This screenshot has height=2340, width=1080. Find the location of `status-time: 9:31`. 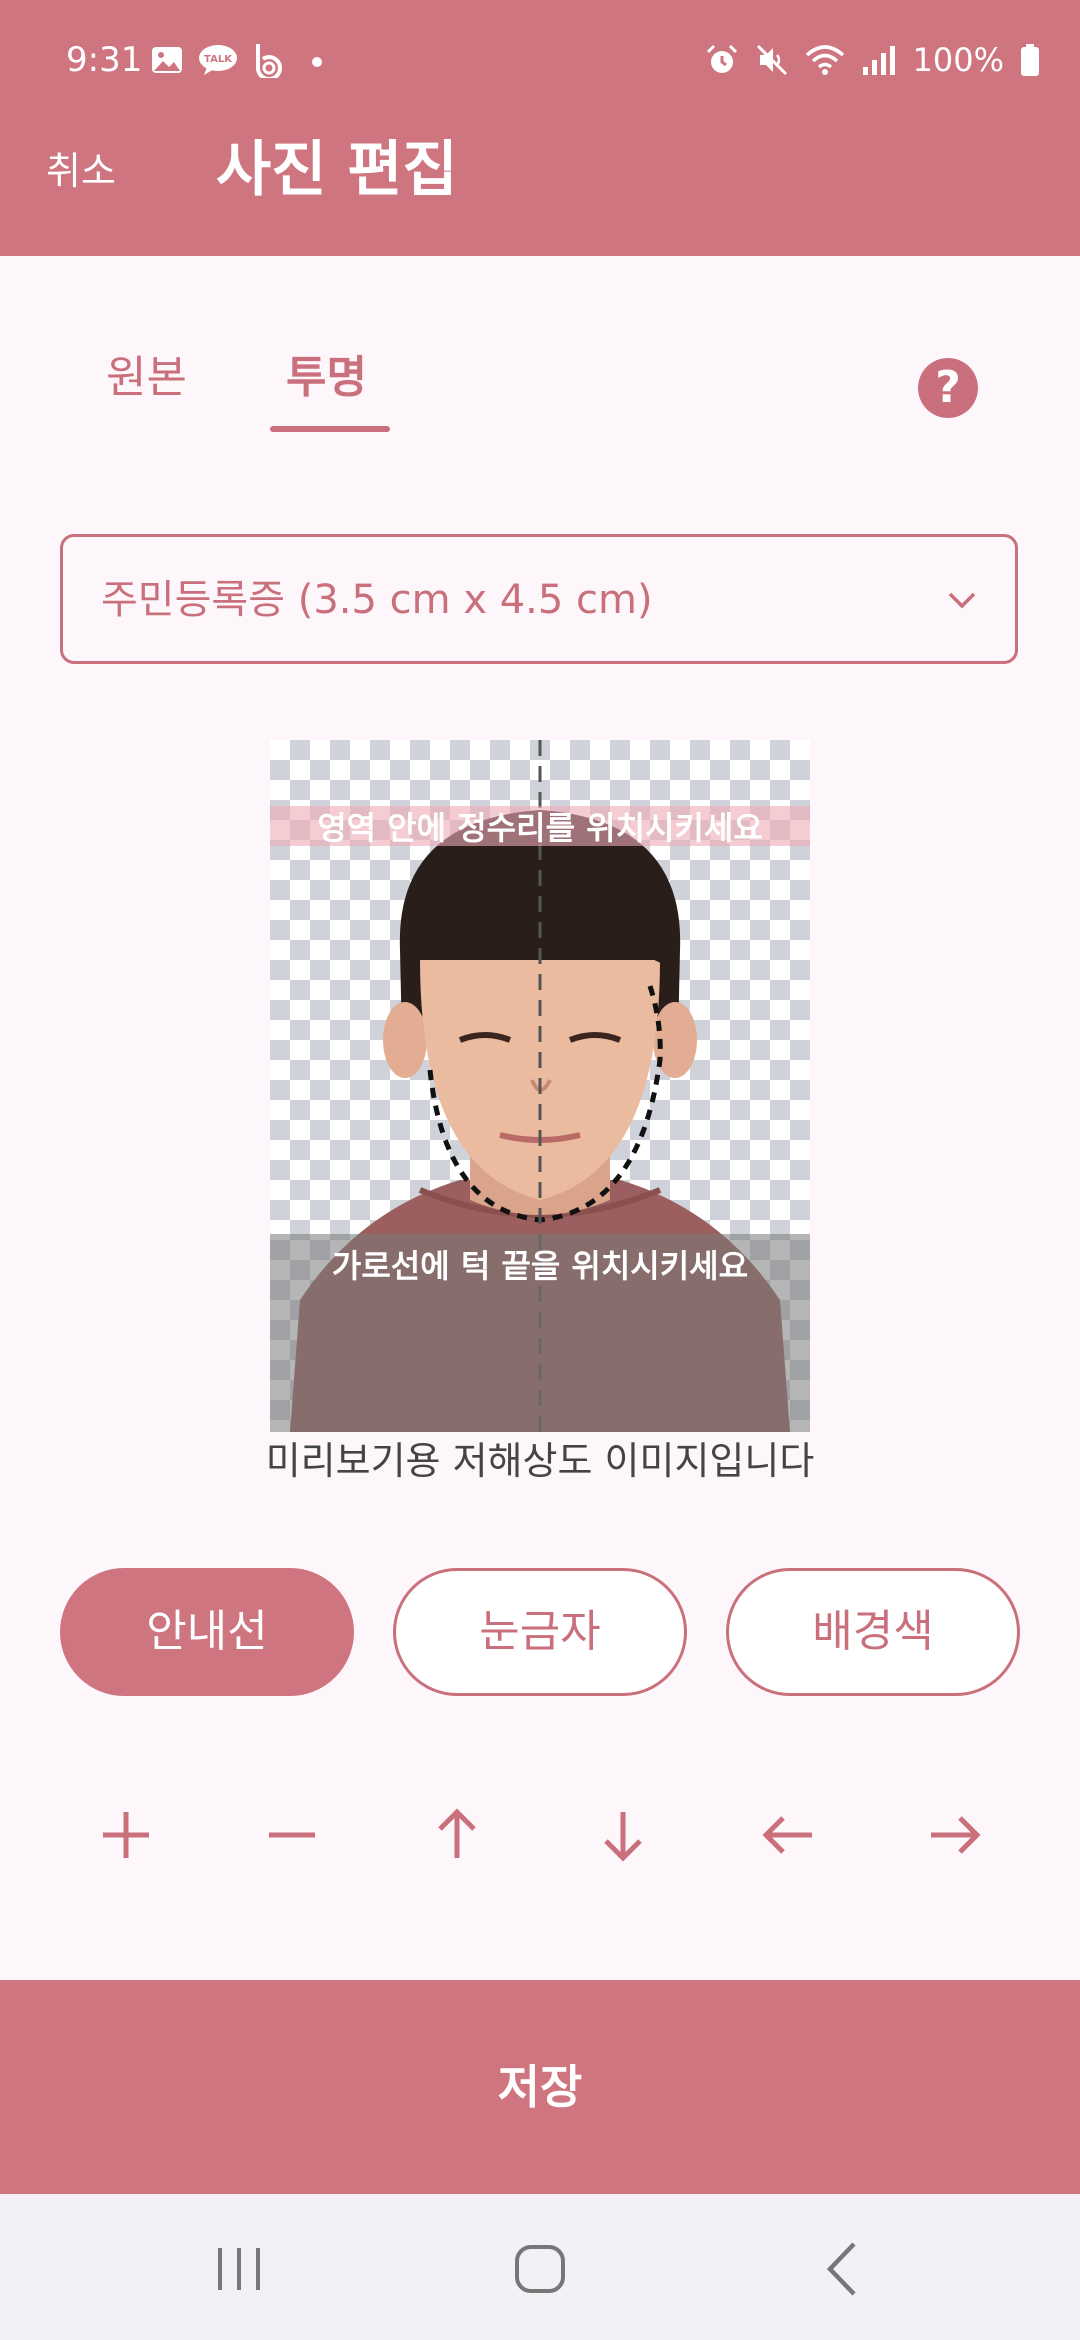

status-time: 9:31 is located at coordinates (104, 60).